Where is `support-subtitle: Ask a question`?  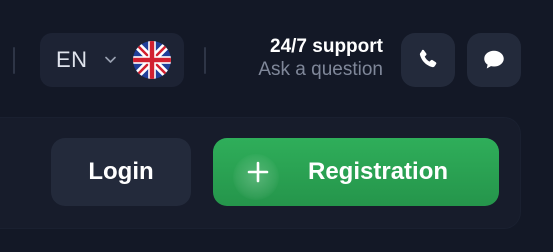
support-subtitle: Ask a question is located at coordinates (320, 69).